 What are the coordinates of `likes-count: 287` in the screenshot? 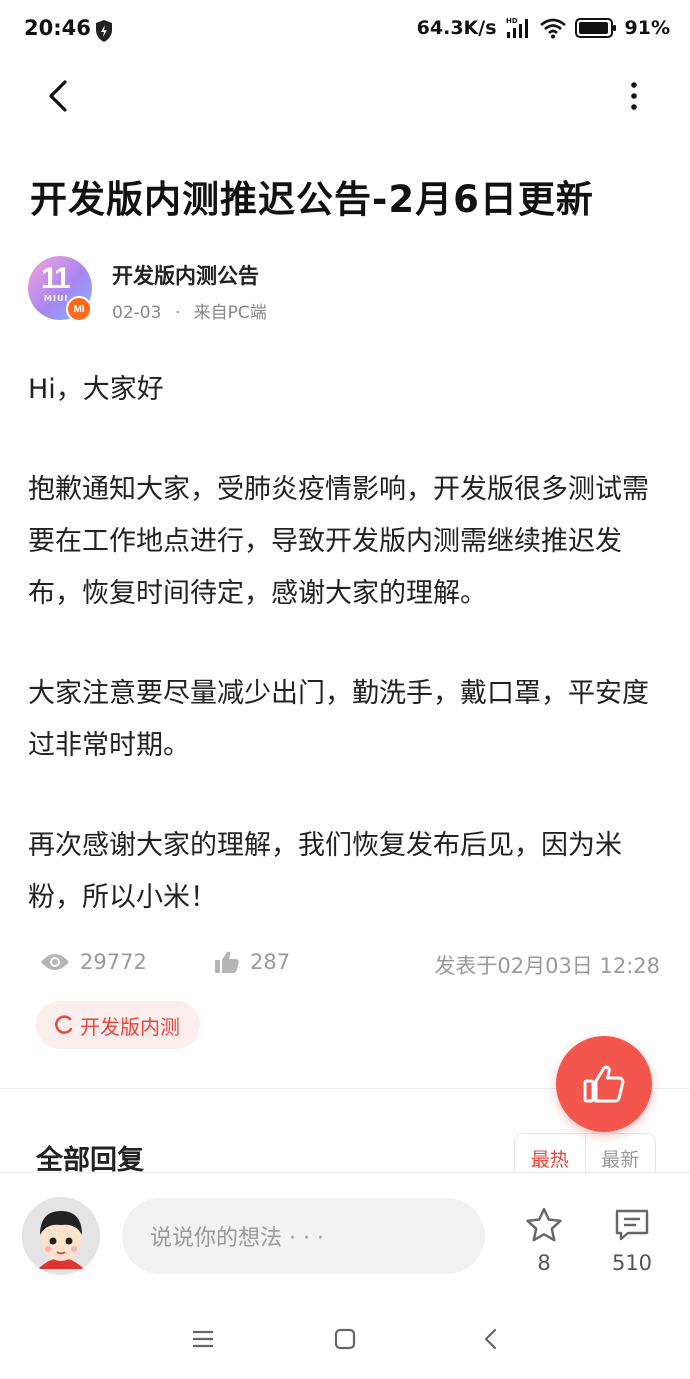 It's located at (270, 962).